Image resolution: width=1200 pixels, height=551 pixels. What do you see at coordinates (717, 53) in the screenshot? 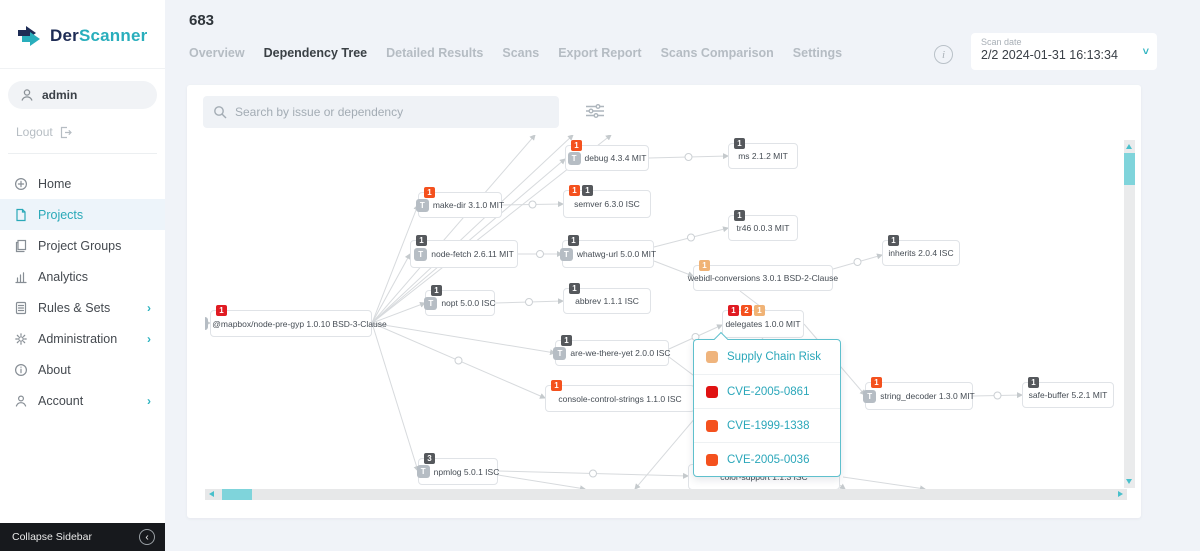
I see `tab-scans-comparison: Scans Comparison` at bounding box center [717, 53].